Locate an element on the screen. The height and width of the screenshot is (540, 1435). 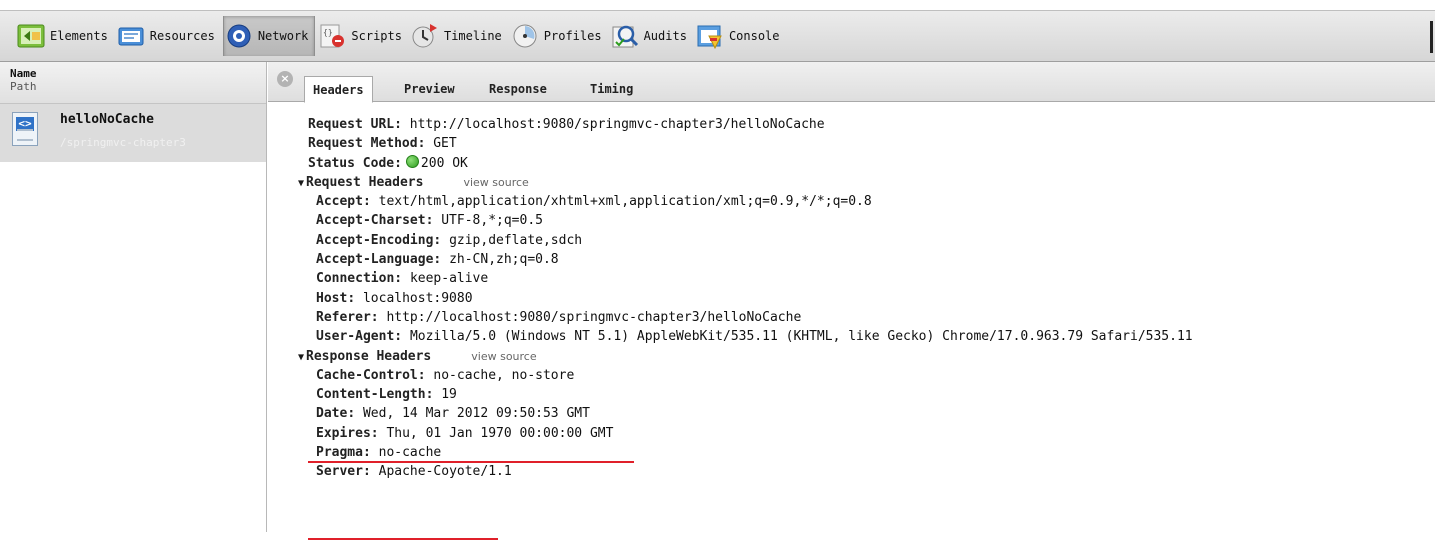
header-row: Accept-Encoding: gzip,deflate,sdch is located at coordinates (851, 240).